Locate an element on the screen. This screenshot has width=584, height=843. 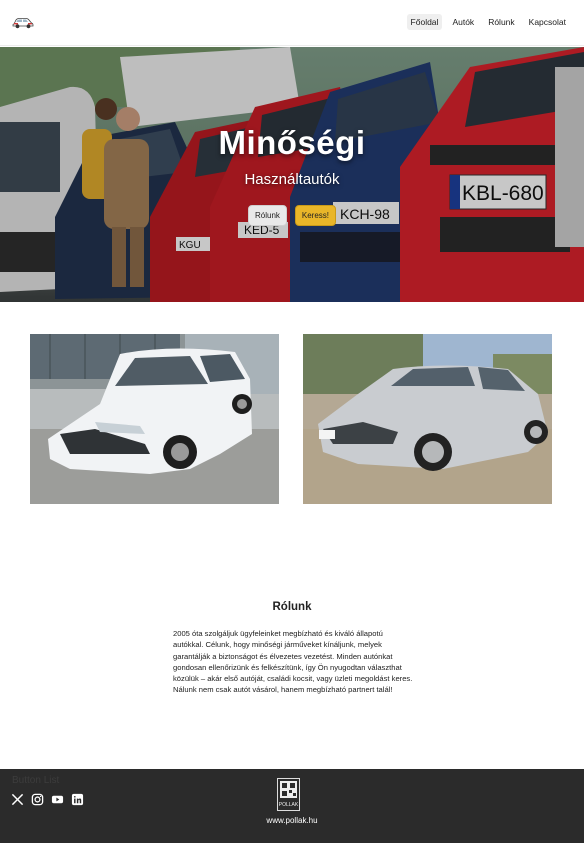
instagram-icon is located at coordinates (37, 799).